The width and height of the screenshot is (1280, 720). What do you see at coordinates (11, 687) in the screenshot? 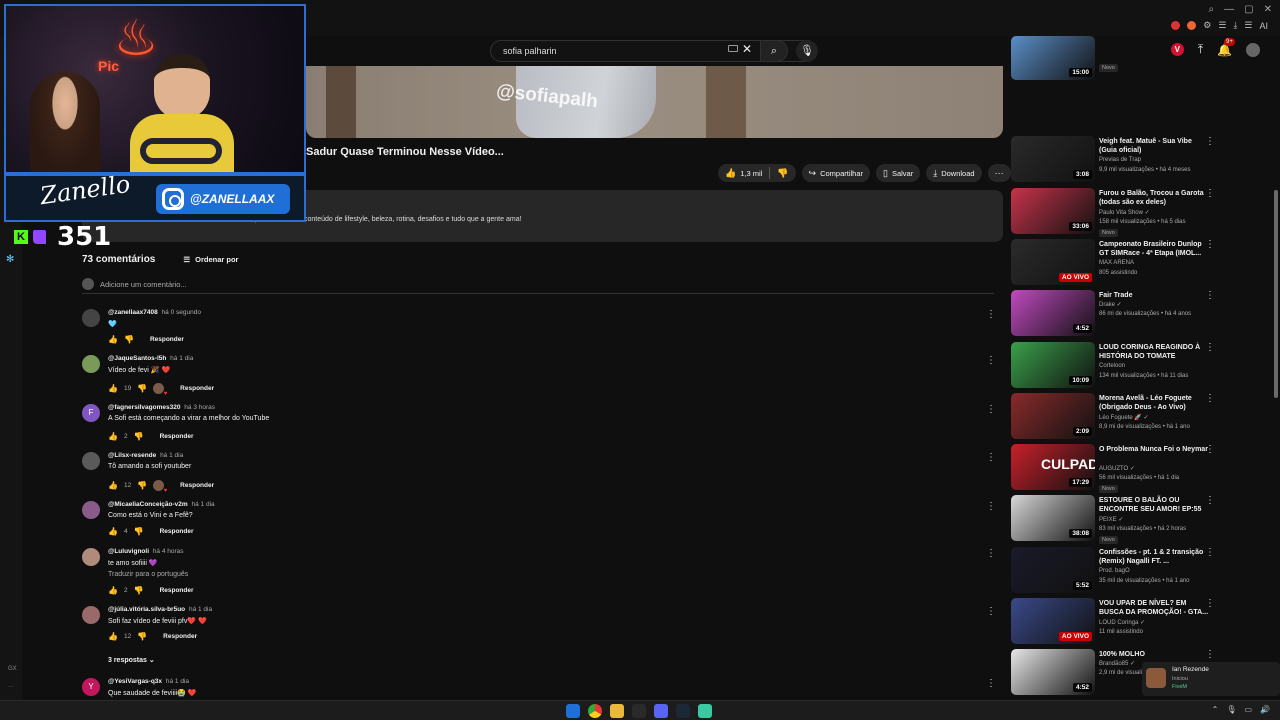
I see `more-icon: ···` at bounding box center [11, 687].